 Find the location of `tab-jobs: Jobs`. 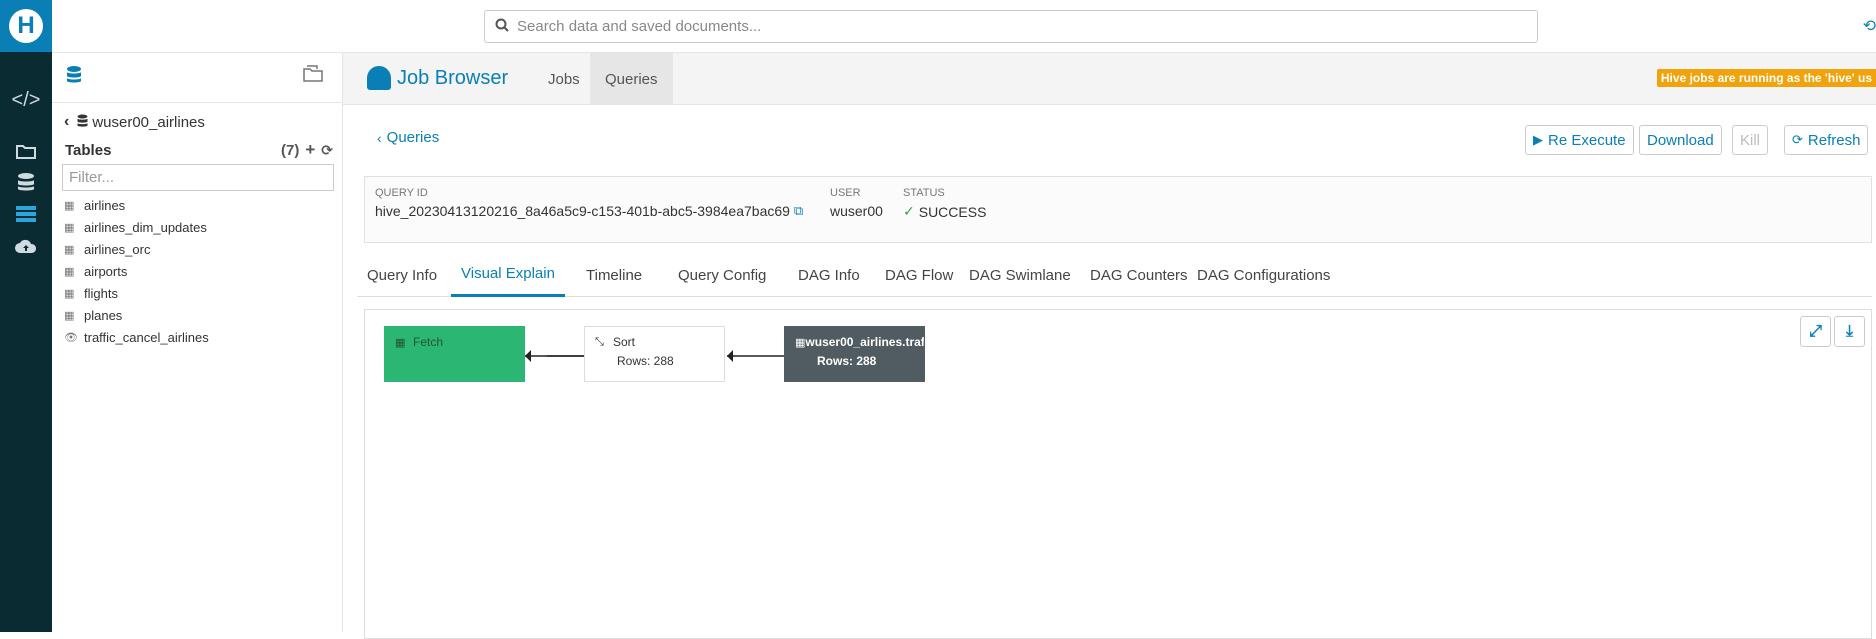

tab-jobs: Jobs is located at coordinates (564, 79).